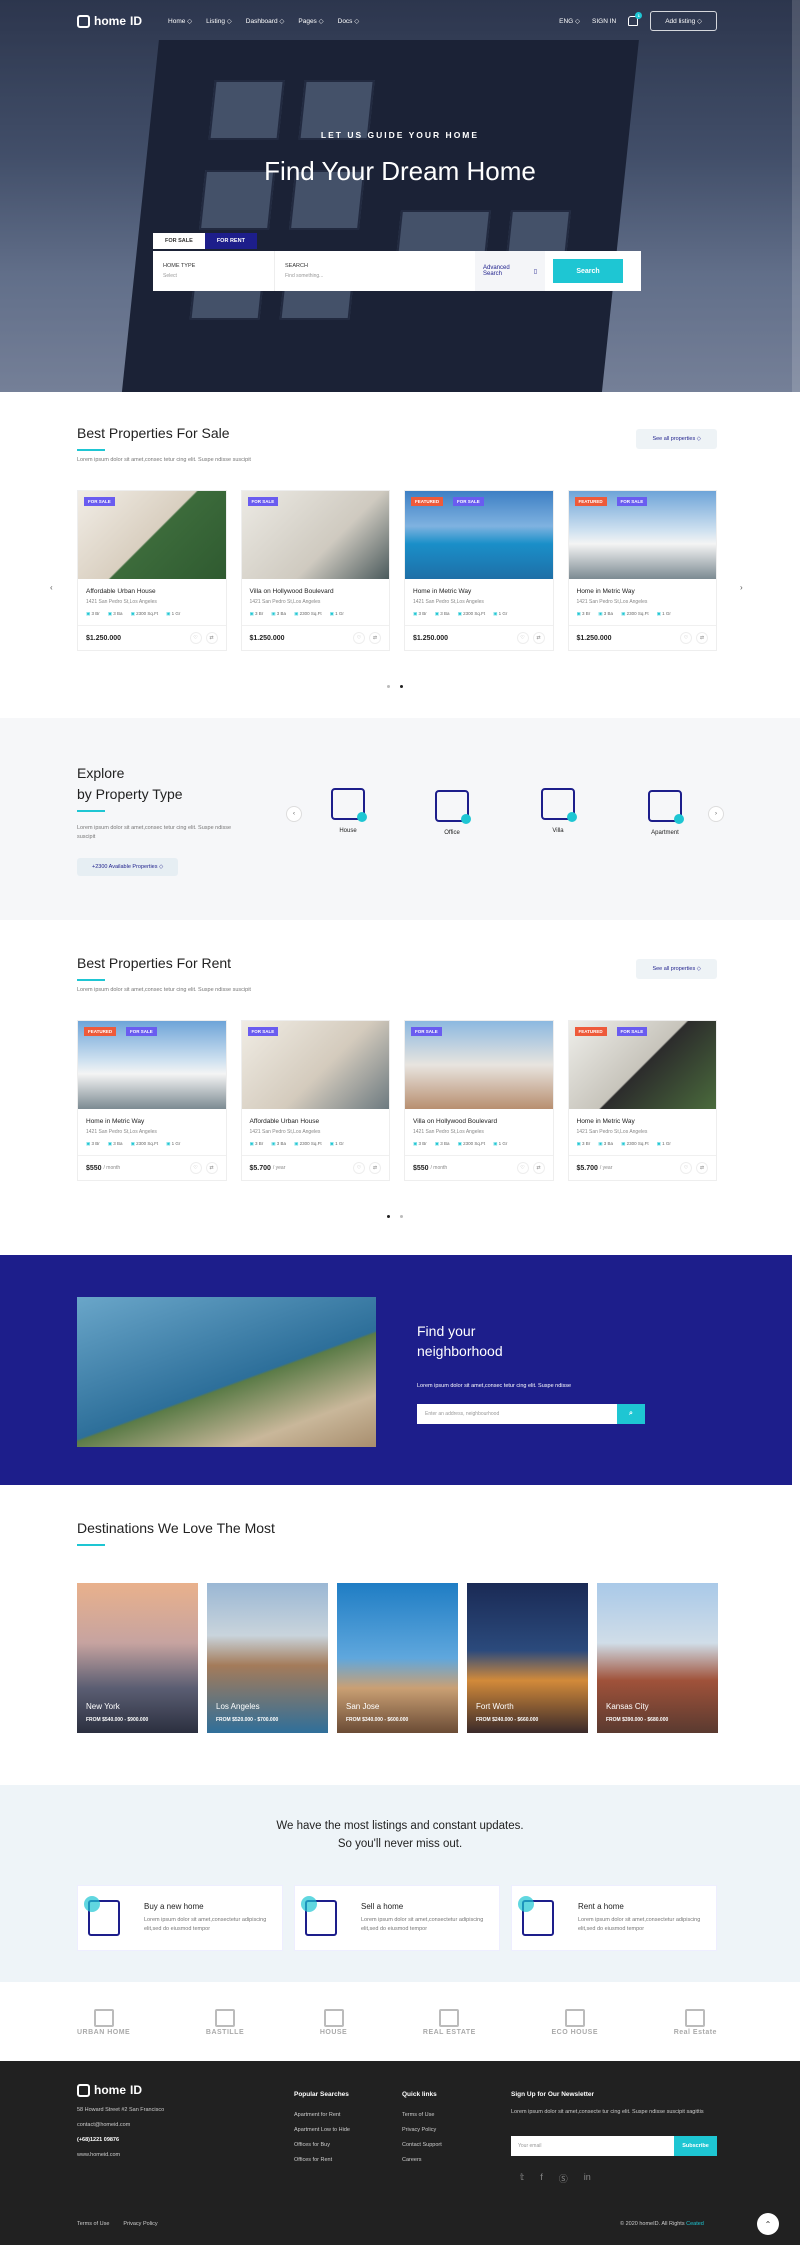 The image size is (800, 2245). What do you see at coordinates (768, 2224) in the screenshot?
I see `back-to-top-button: ⌃` at bounding box center [768, 2224].